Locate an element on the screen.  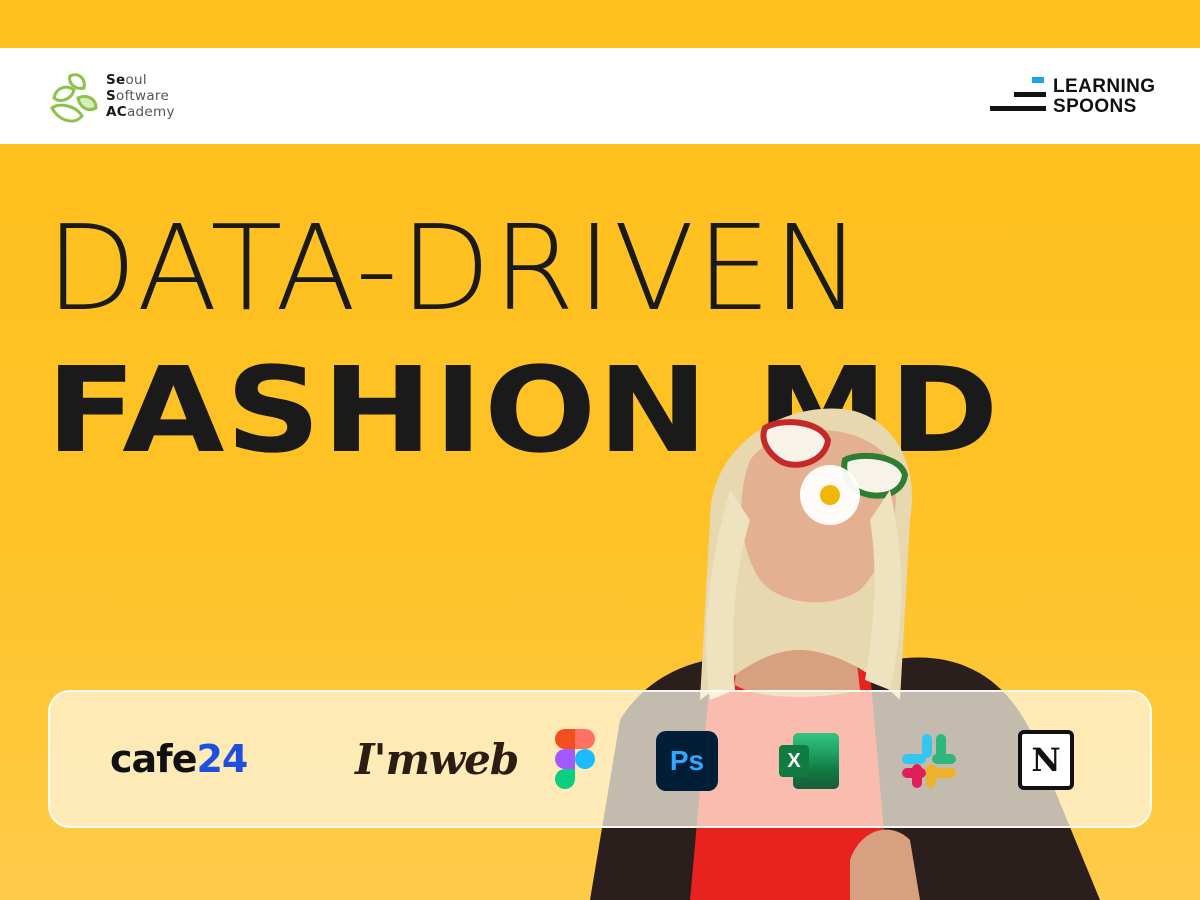
imweb-logo: I'mweb is located at coordinates (437, 759).